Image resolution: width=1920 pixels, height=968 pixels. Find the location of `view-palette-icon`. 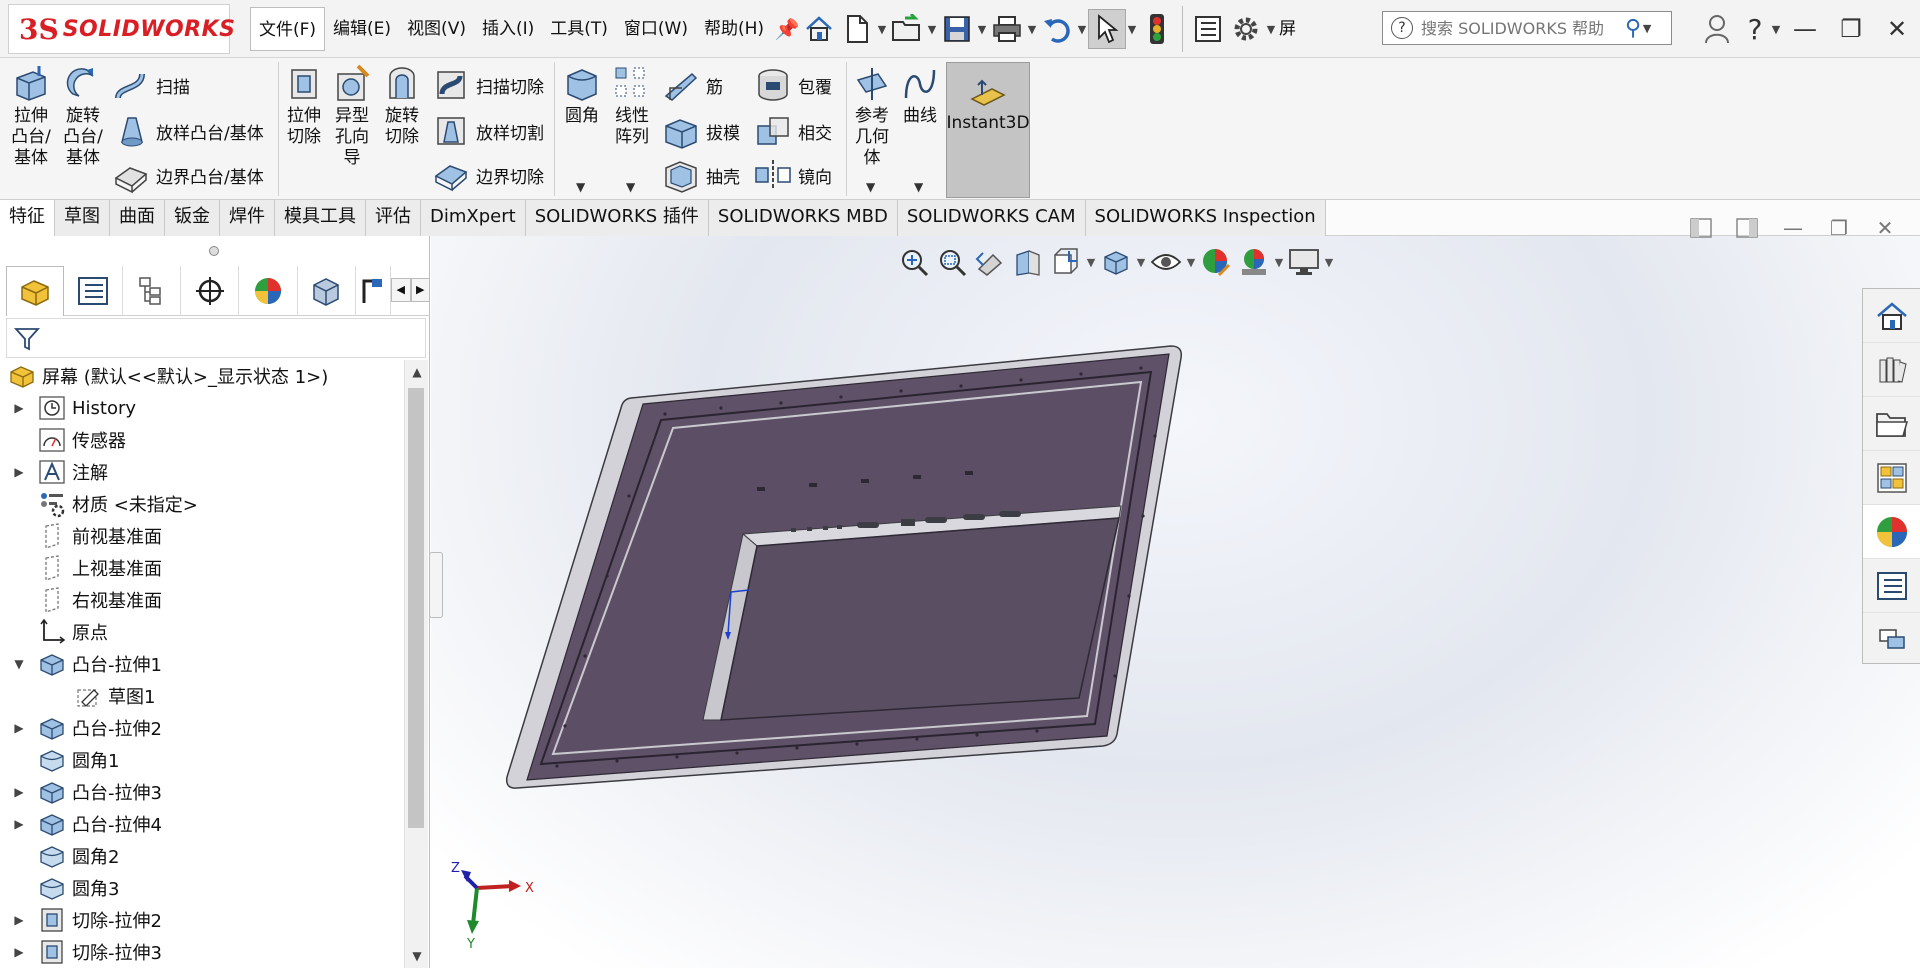

view-palette-icon is located at coordinates (1891, 478).